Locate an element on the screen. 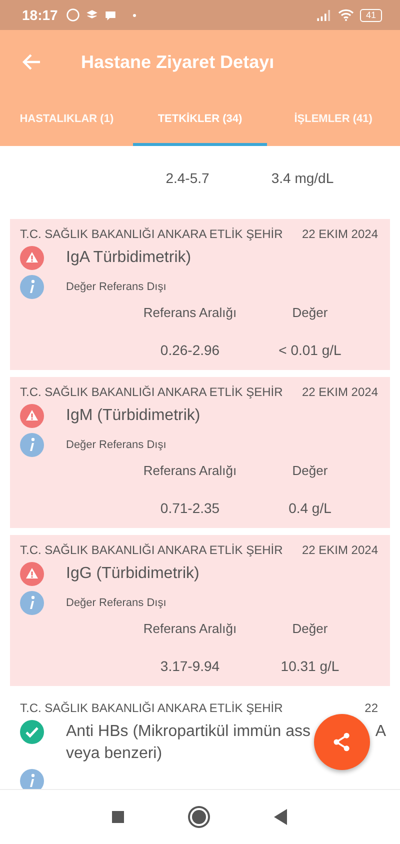 Image resolution: width=400 pixels, height=844 pixels. dot-icon is located at coordinates (134, 15).